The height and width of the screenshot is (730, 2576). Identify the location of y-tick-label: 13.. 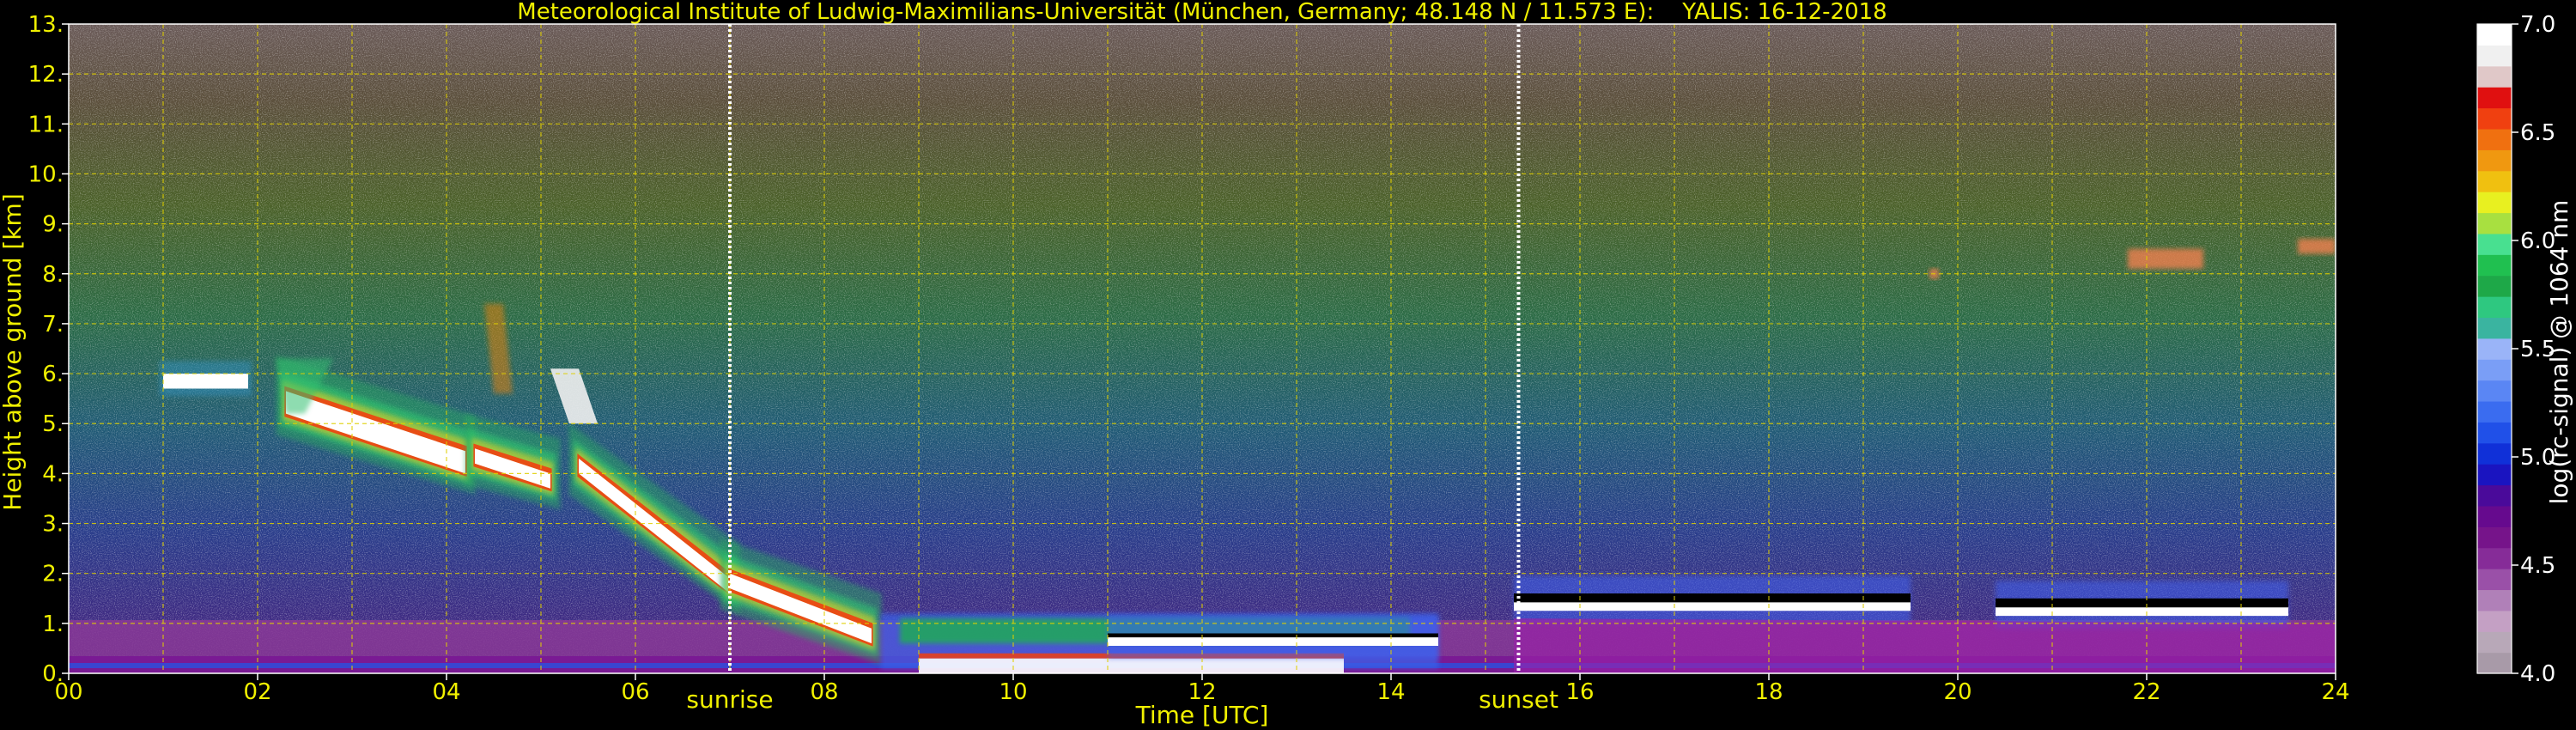
(46, 25).